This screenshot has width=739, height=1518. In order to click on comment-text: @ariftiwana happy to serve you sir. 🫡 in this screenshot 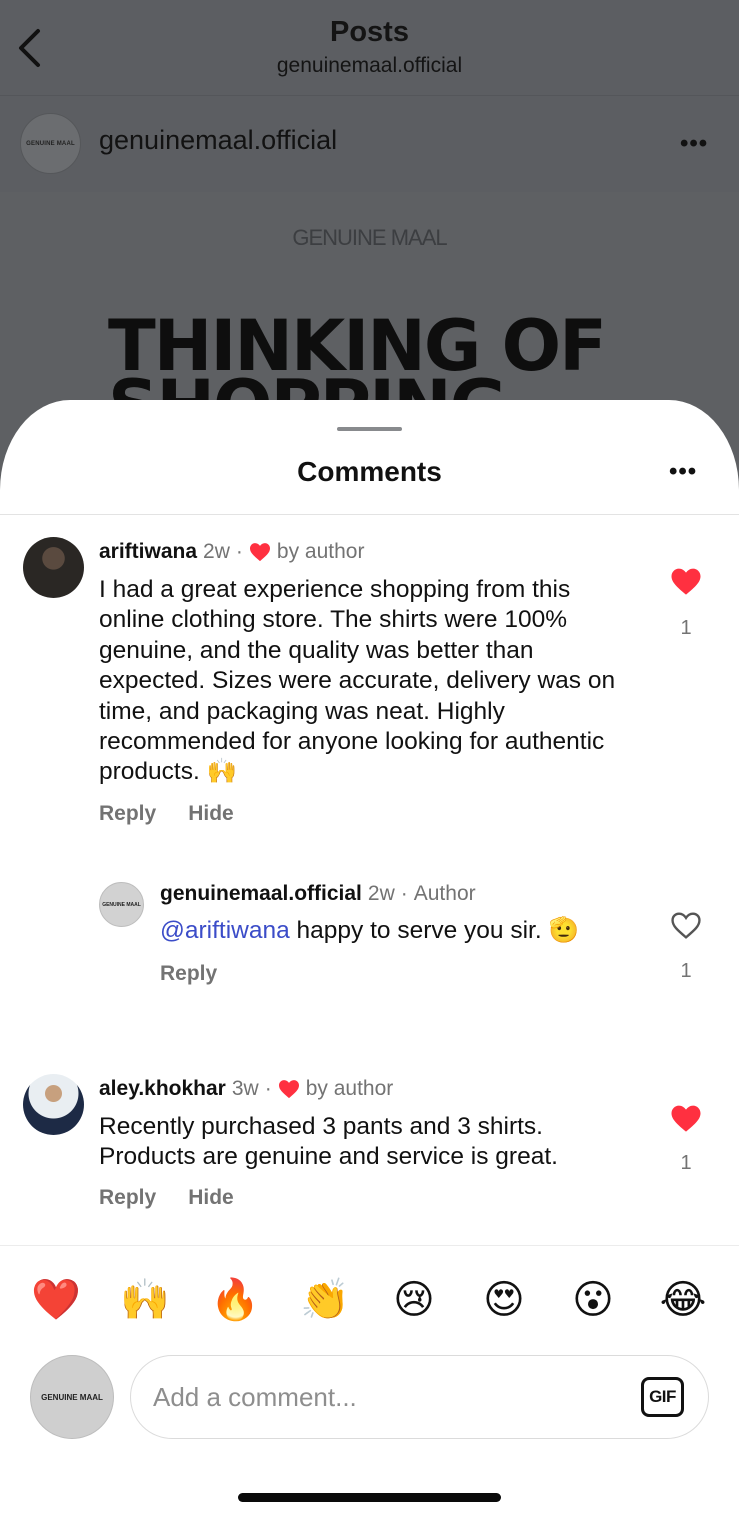, I will do `click(393, 931)`.